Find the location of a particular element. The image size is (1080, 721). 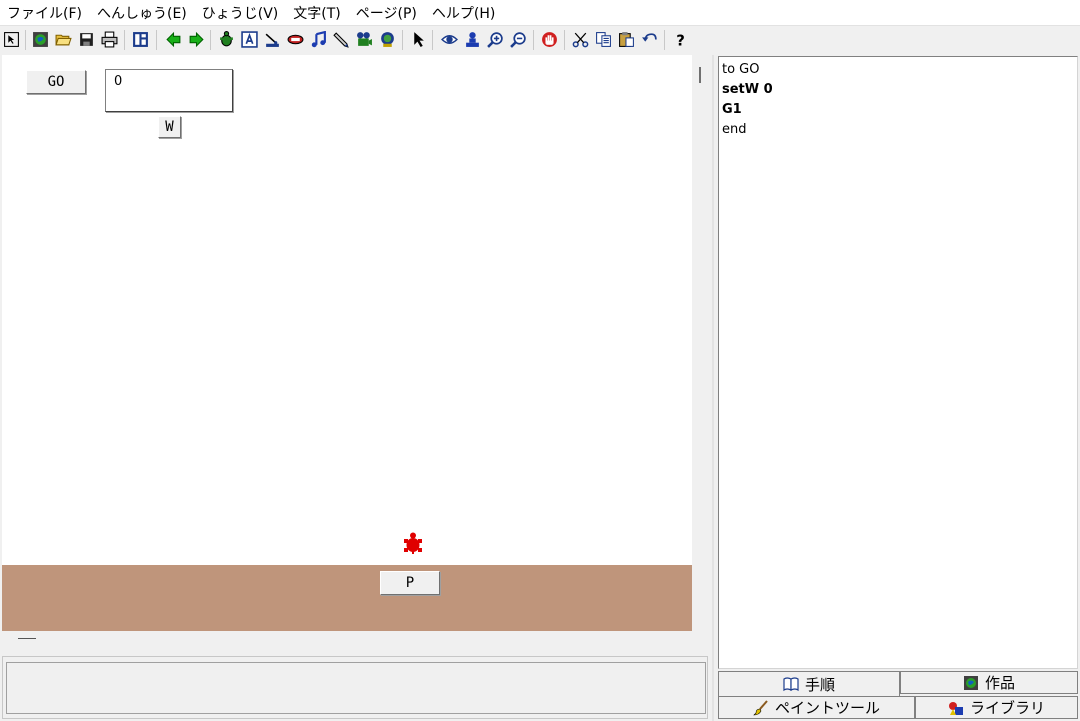

globe-icon is located at coordinates (970, 682).